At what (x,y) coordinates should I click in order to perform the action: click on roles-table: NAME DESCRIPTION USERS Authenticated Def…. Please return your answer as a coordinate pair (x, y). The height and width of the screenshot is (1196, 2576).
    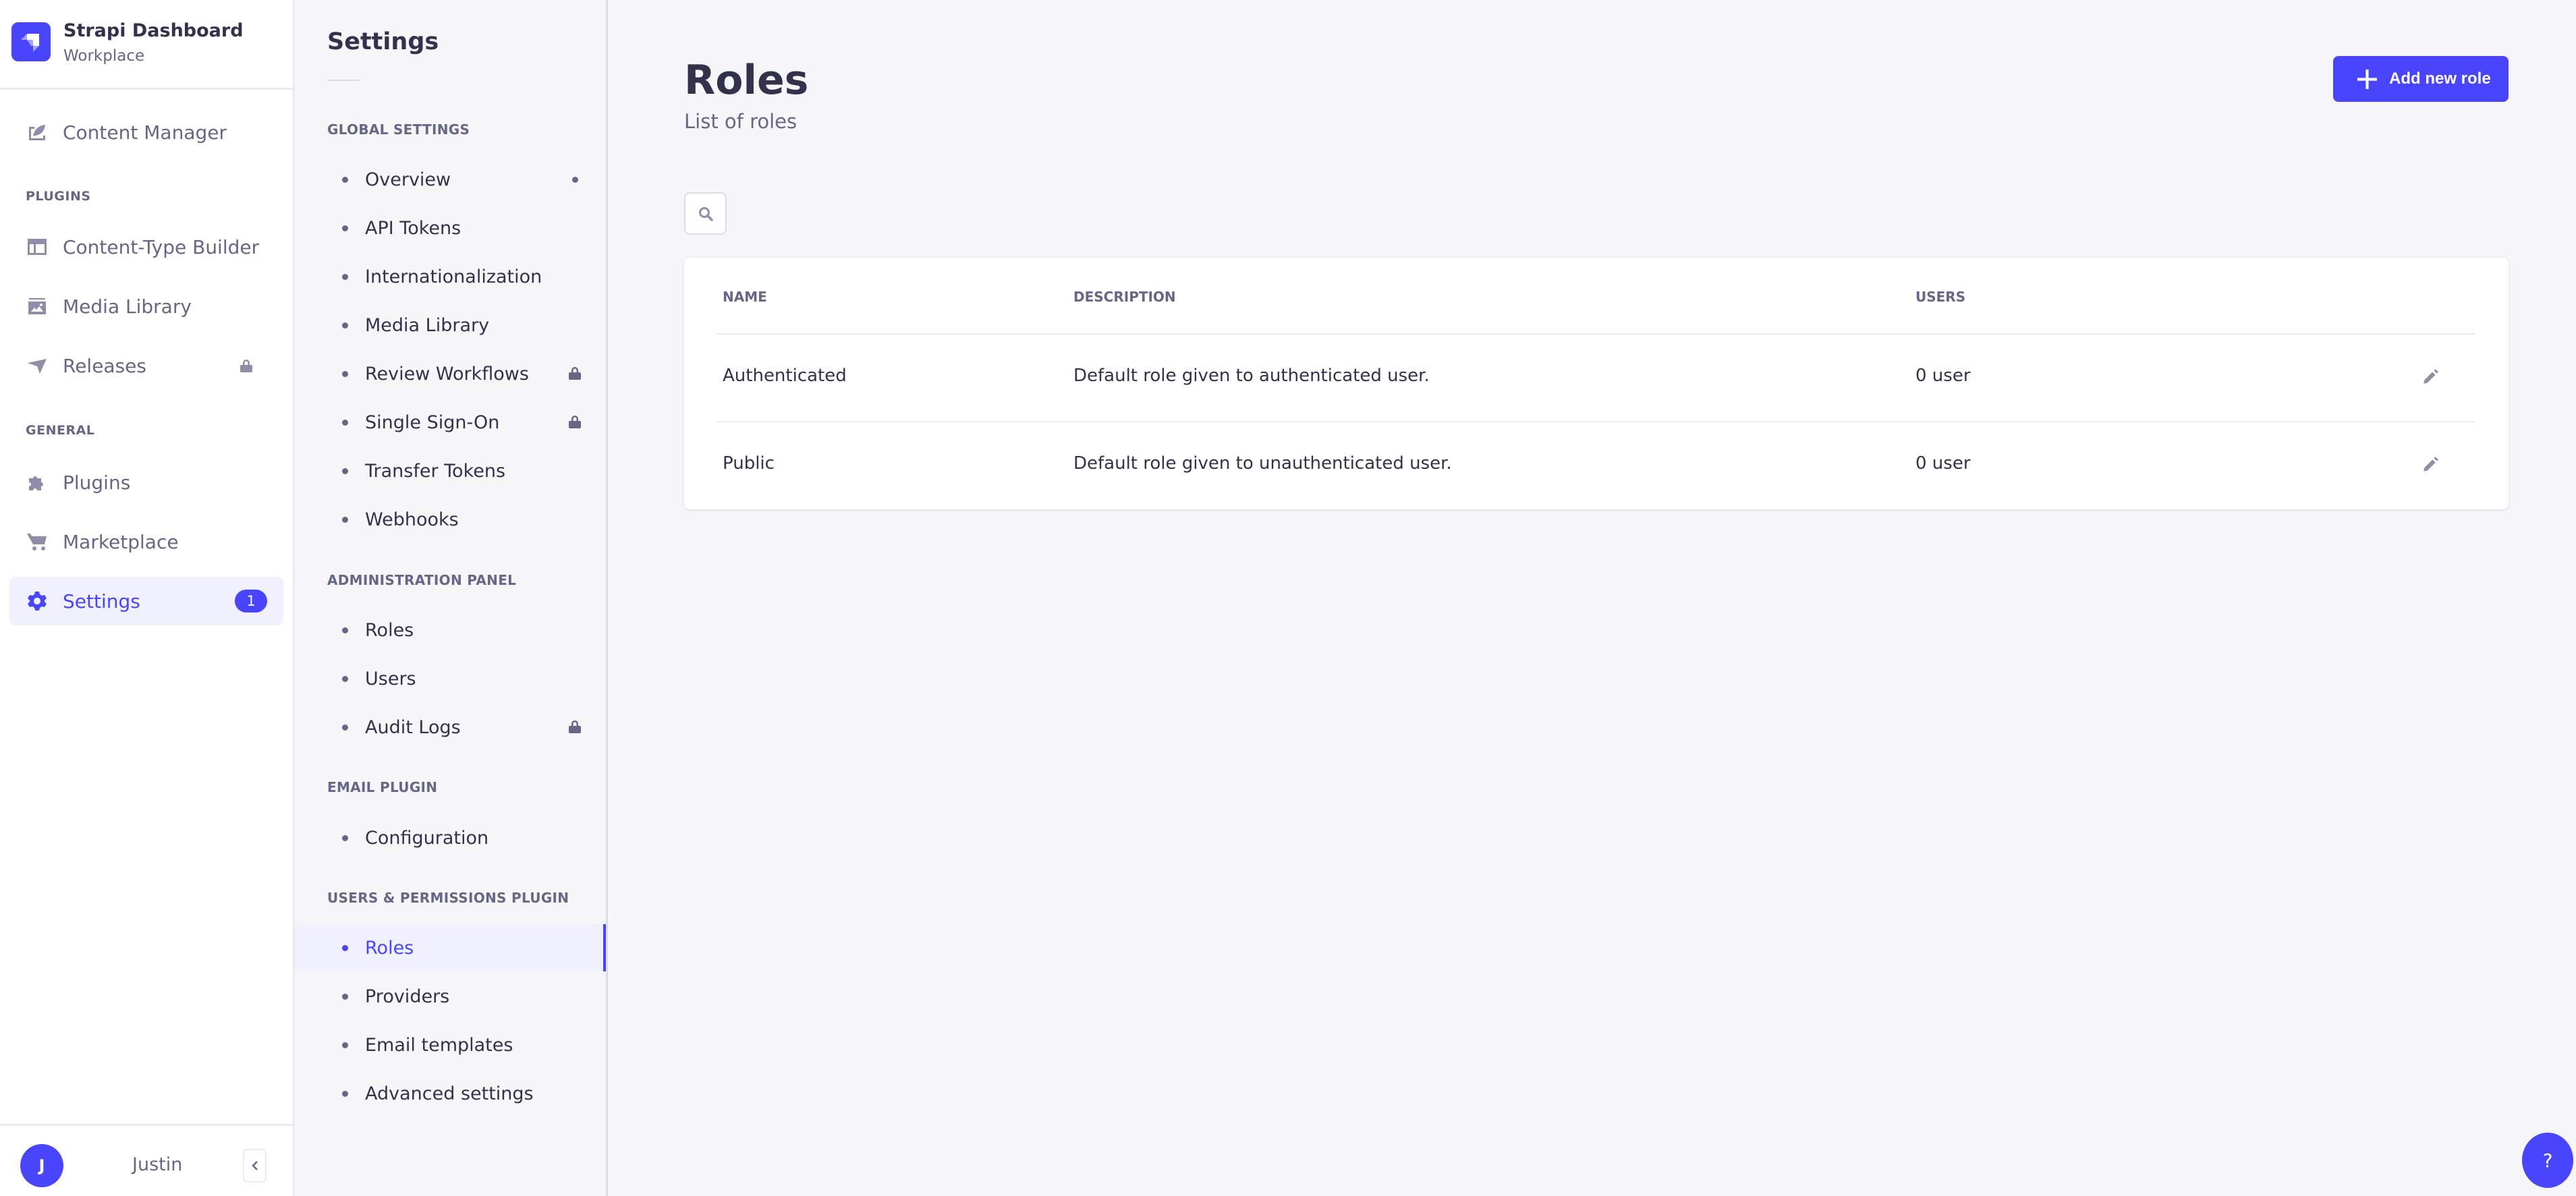
    Looking at the image, I should click on (1596, 383).